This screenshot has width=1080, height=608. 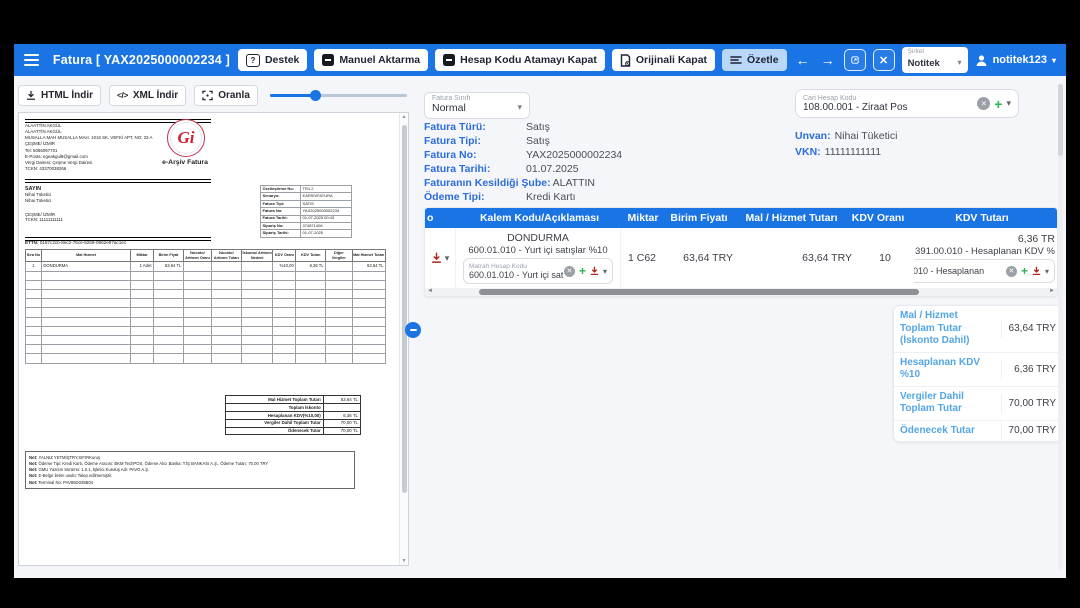 What do you see at coordinates (477, 105) in the screenshot?
I see `invoice-class-select: Fatura Sınıfı Normal ▾` at bounding box center [477, 105].